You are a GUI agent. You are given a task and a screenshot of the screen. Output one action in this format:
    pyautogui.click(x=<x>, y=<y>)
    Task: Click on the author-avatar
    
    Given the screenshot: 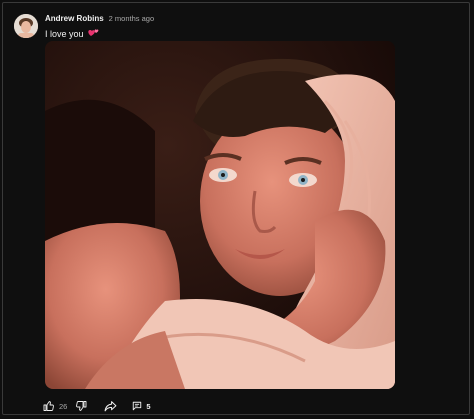 What is the action you would take?
    pyautogui.click(x=26, y=26)
    